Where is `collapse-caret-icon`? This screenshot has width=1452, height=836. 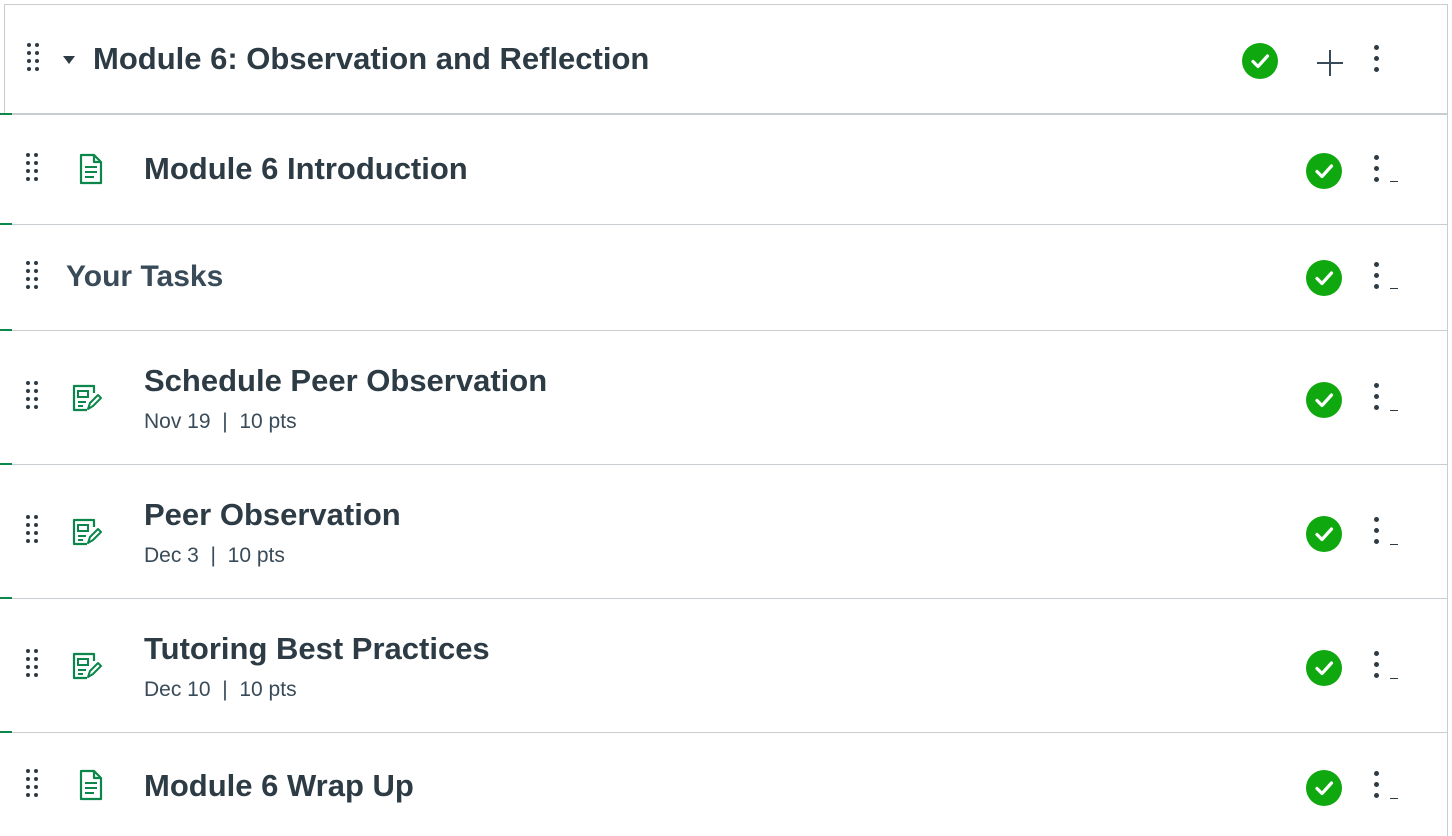 collapse-caret-icon is located at coordinates (69, 60).